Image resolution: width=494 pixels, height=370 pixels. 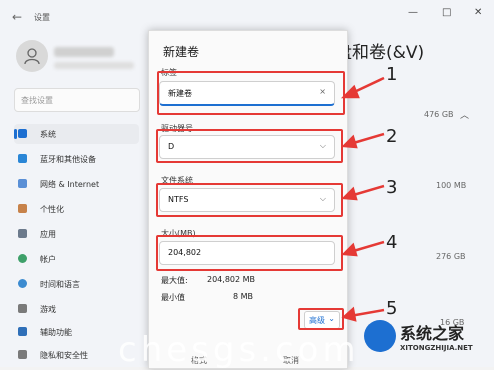 What do you see at coordinates (52, 209) in the screenshot?
I see `sidebar-item-label: 个性化` at bounding box center [52, 209].